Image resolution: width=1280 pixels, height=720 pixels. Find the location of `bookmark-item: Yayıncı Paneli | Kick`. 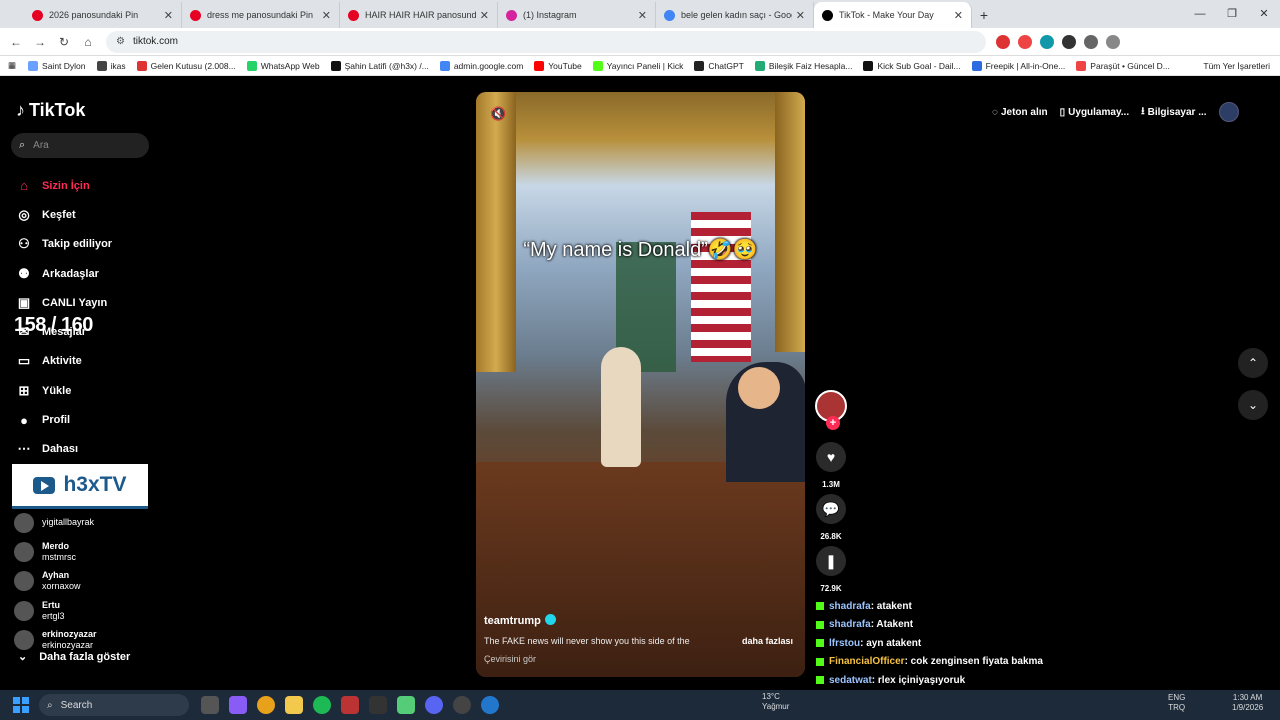

bookmark-item: Yayıncı Paneli | Kick is located at coordinates (637, 65).